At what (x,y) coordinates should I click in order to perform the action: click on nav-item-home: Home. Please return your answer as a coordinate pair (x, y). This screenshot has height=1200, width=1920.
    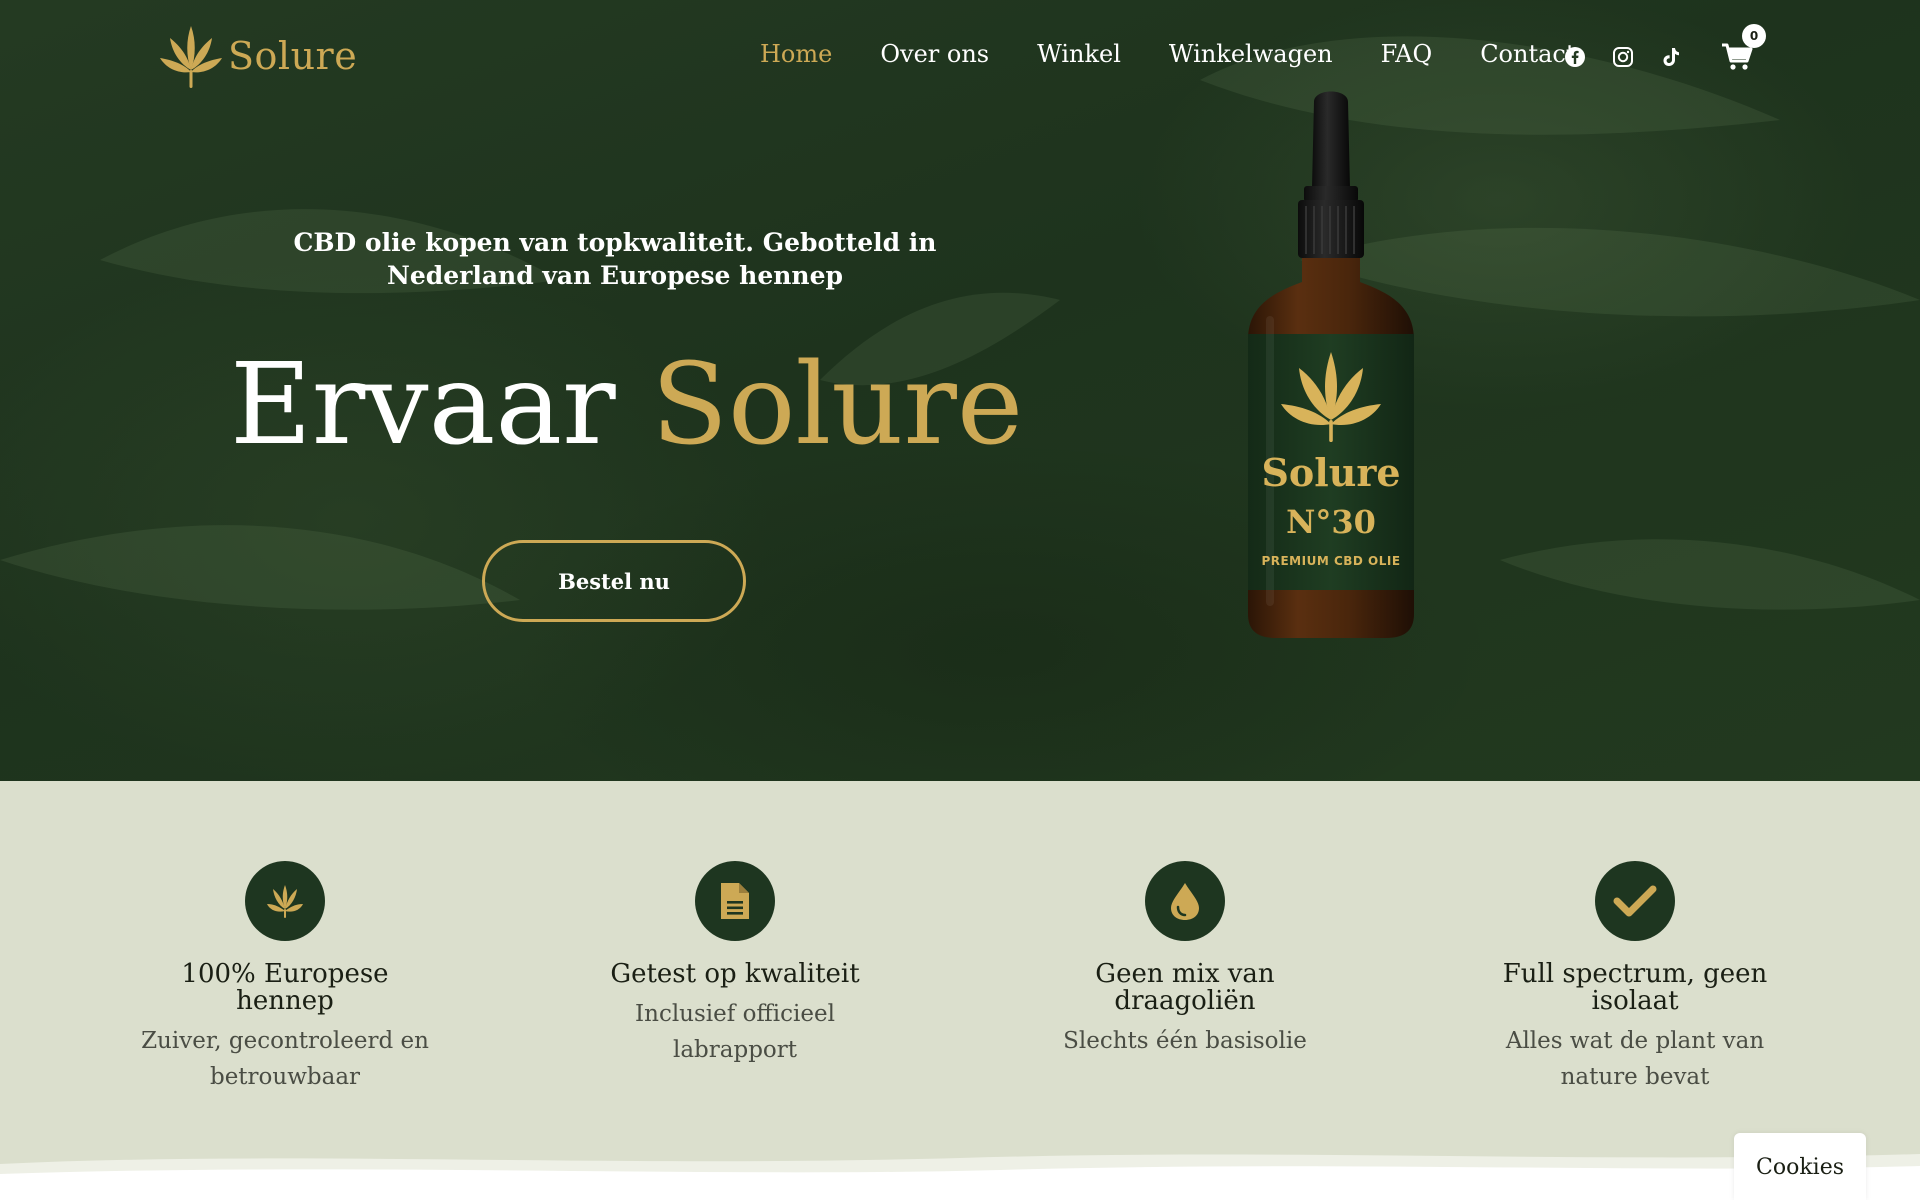
    Looking at the image, I should click on (796, 54).